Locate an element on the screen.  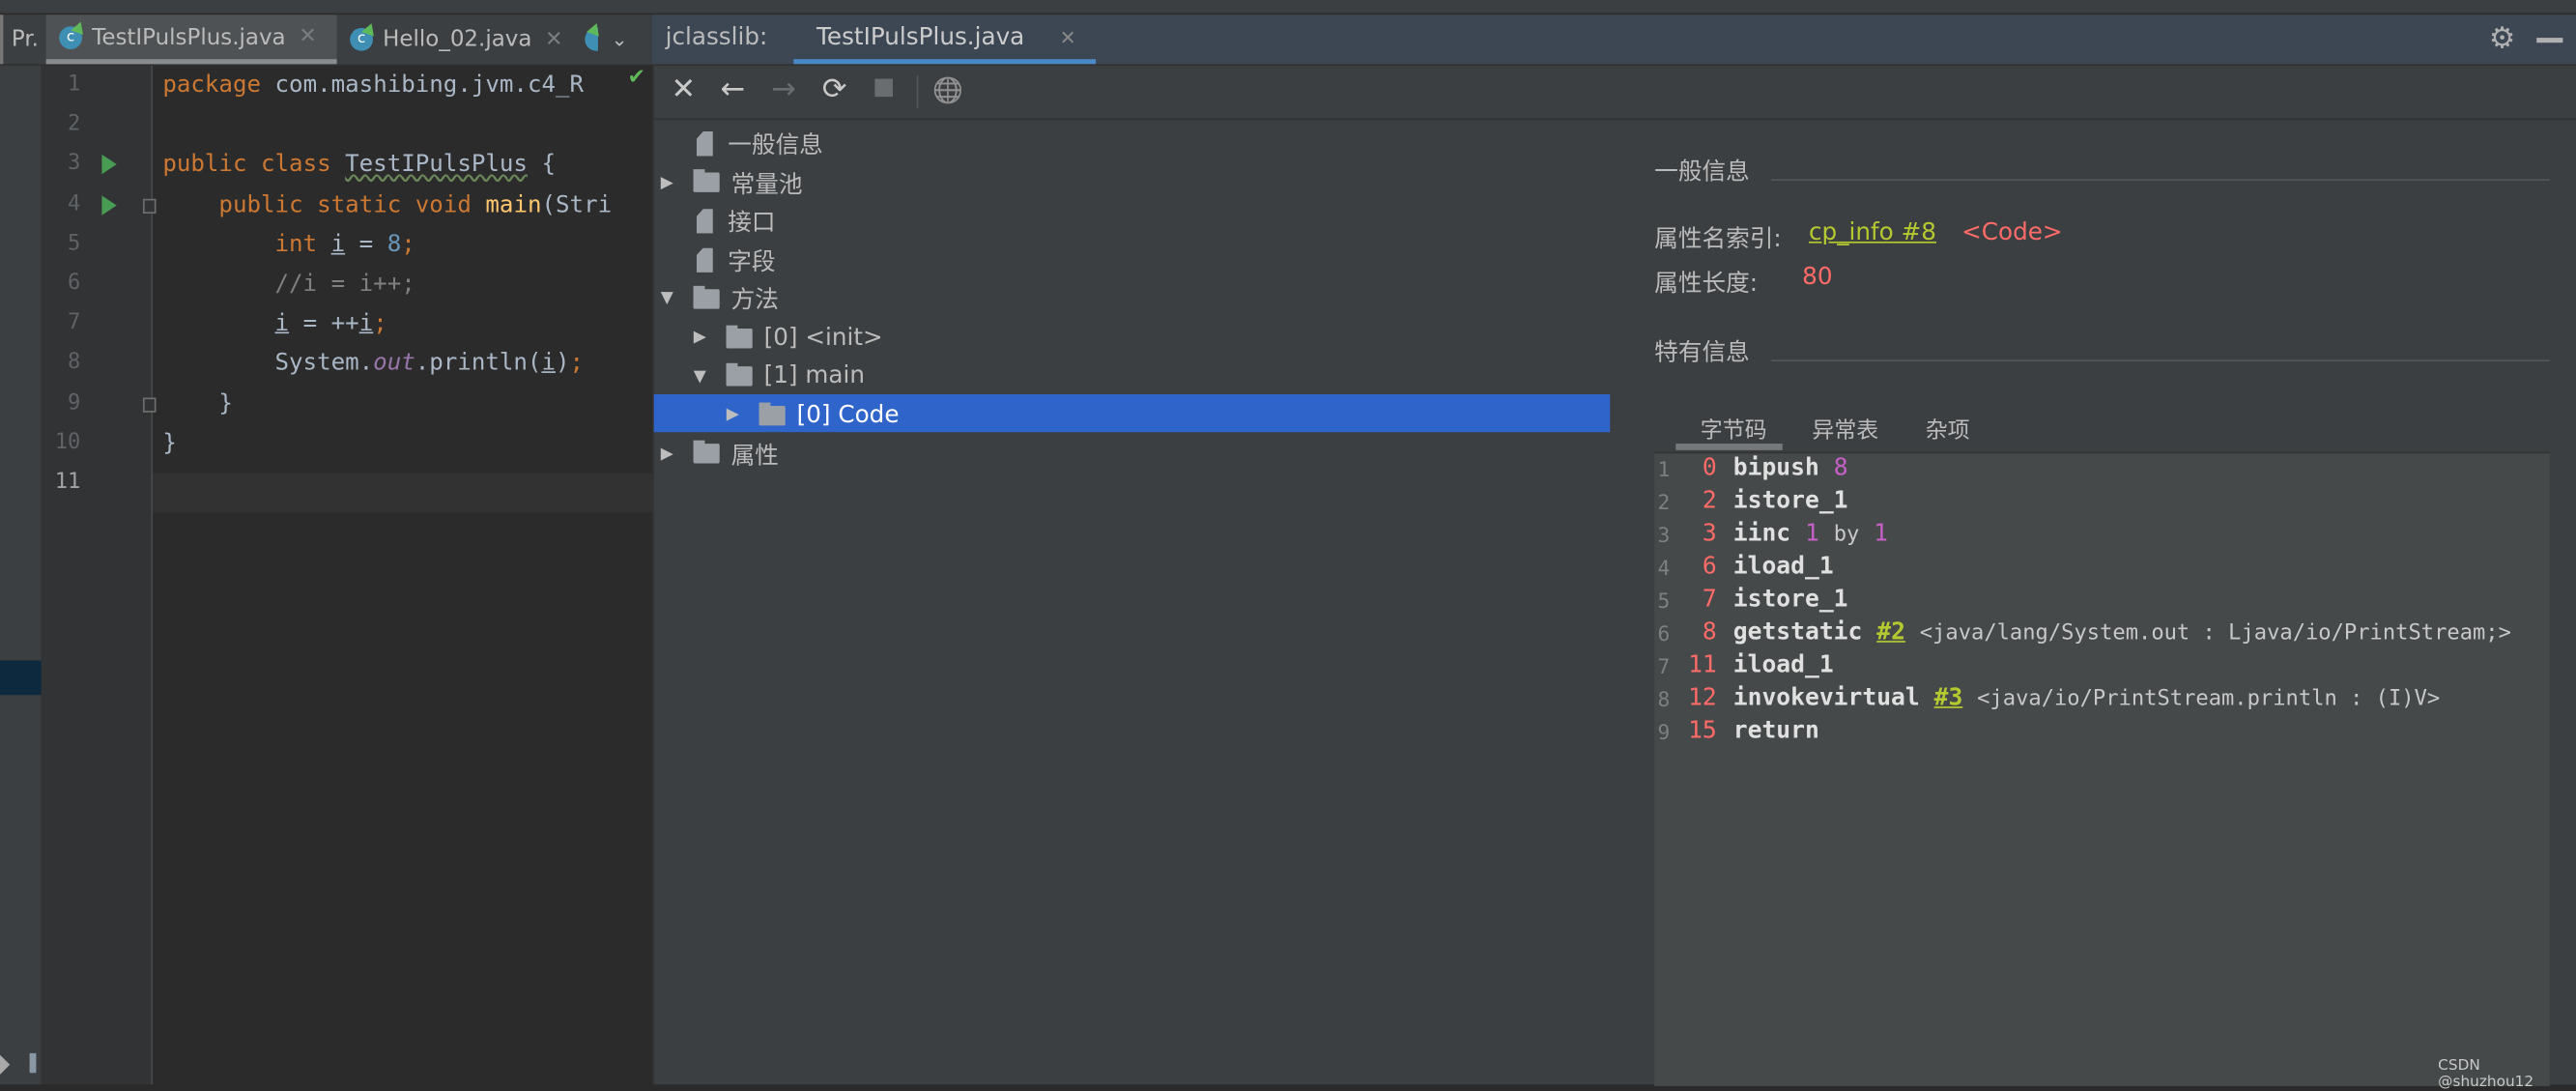
bytecode-offset: 8 is located at coordinates (1710, 632).